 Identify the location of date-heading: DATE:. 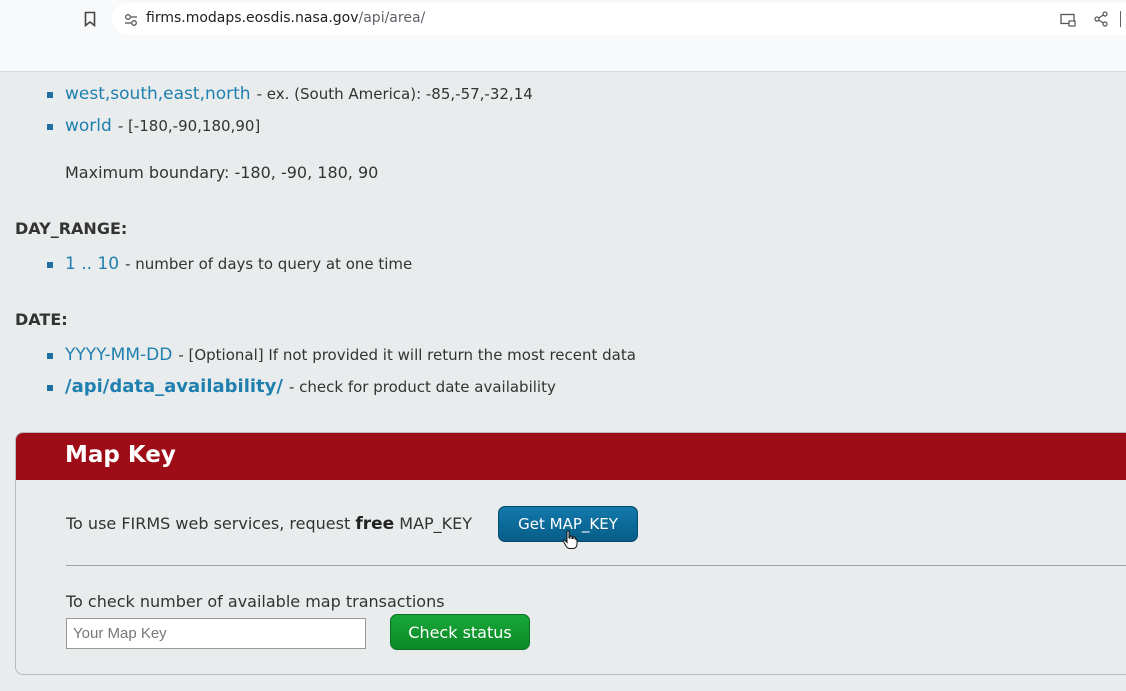
(41, 319).